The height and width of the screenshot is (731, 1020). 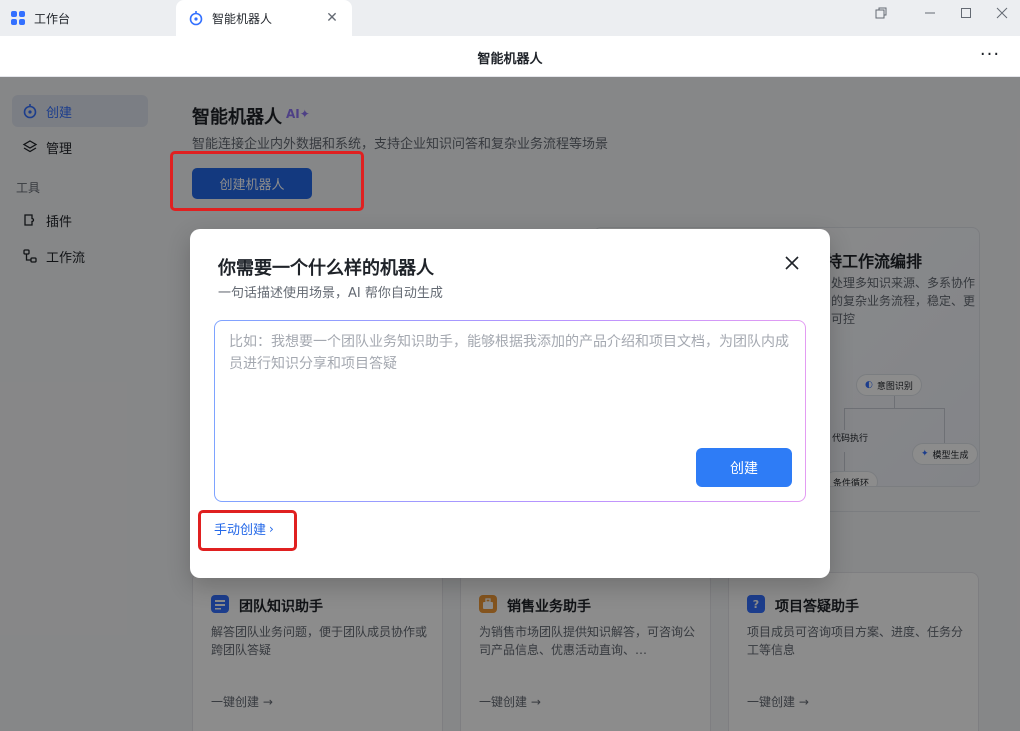 I want to click on tab-workbench: 工作台, so click(x=86, y=18).